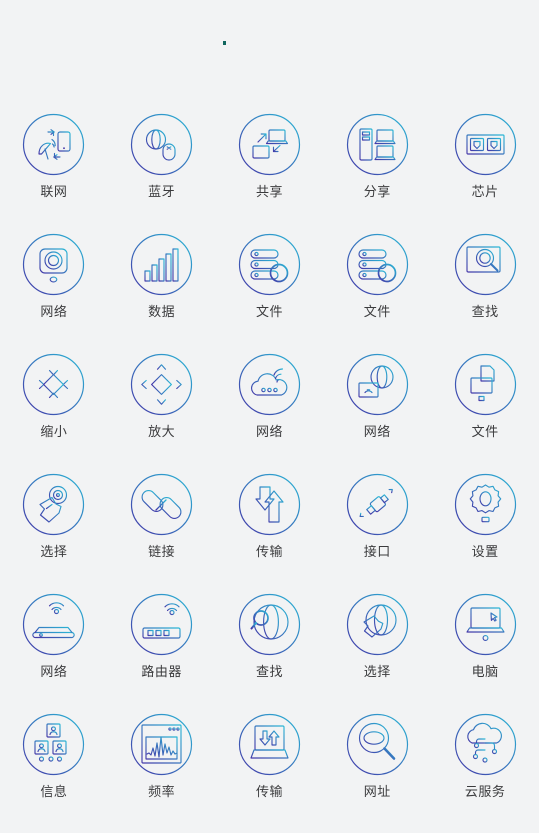 This screenshot has height=833, width=539. I want to click on icon-label: 联网, so click(54, 192).